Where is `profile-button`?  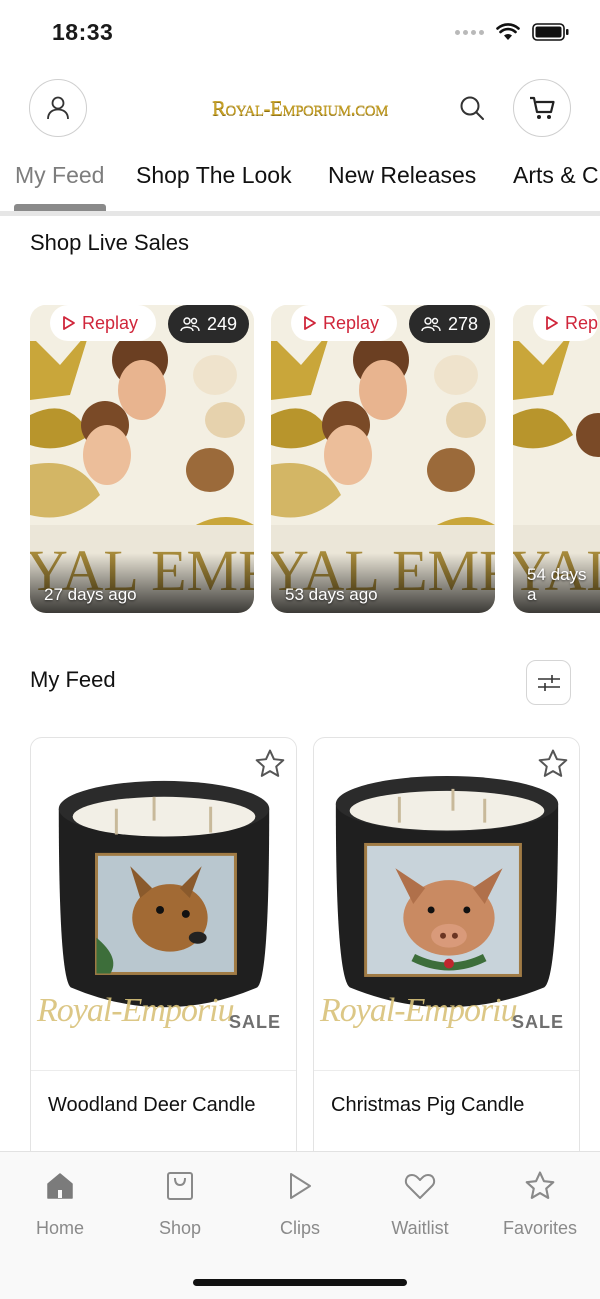 profile-button is located at coordinates (58, 108).